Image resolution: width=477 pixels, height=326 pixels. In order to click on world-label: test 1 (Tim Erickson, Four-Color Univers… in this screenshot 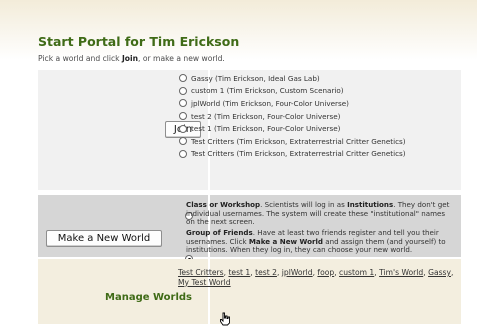, I will do `click(266, 129)`.